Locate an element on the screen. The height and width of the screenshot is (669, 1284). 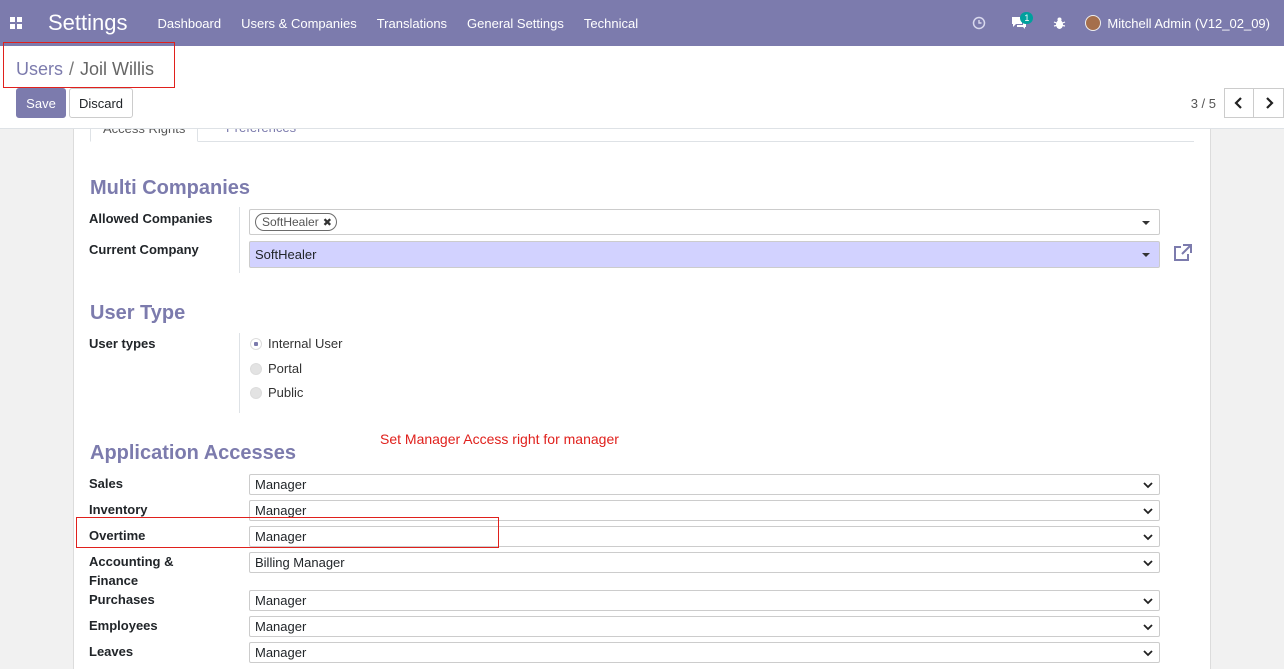
systray: 1 Mitchell Admin (V12_02_09) is located at coordinates (1121, 23).